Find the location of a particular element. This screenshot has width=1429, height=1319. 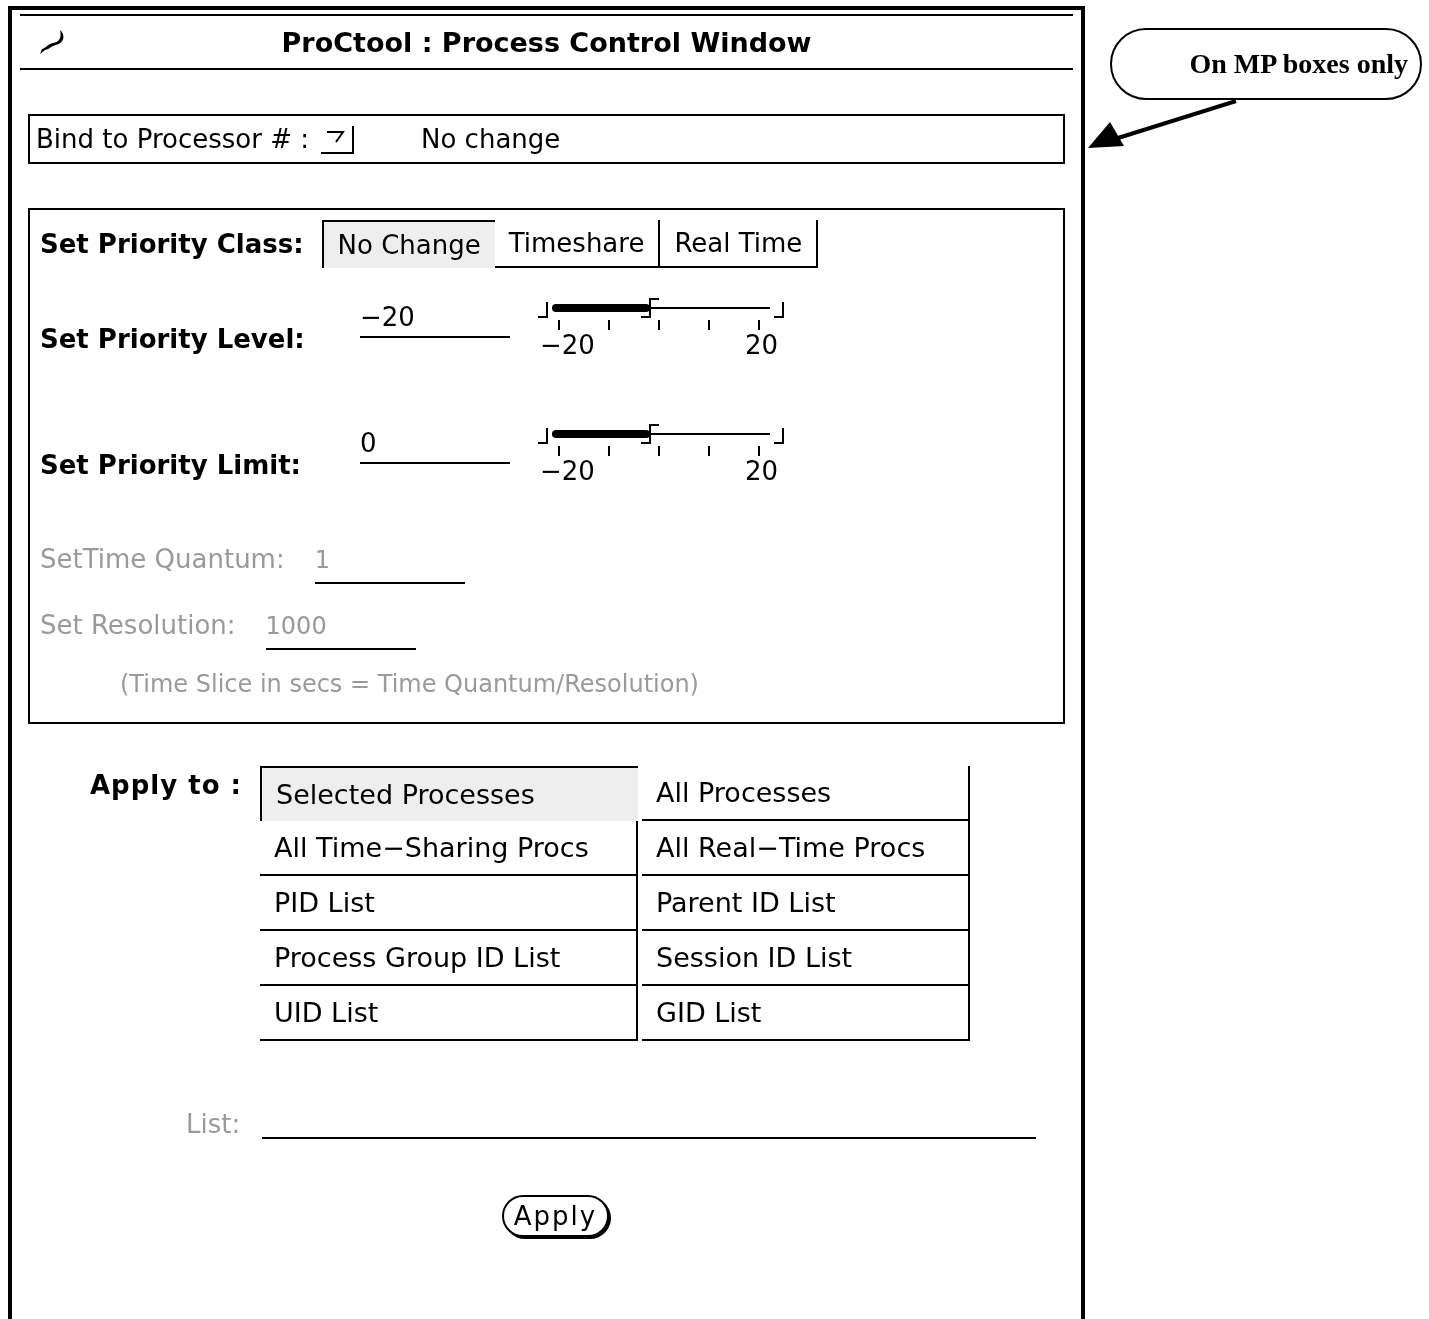

priority-class-option: Real Time is located at coordinates (739, 244).